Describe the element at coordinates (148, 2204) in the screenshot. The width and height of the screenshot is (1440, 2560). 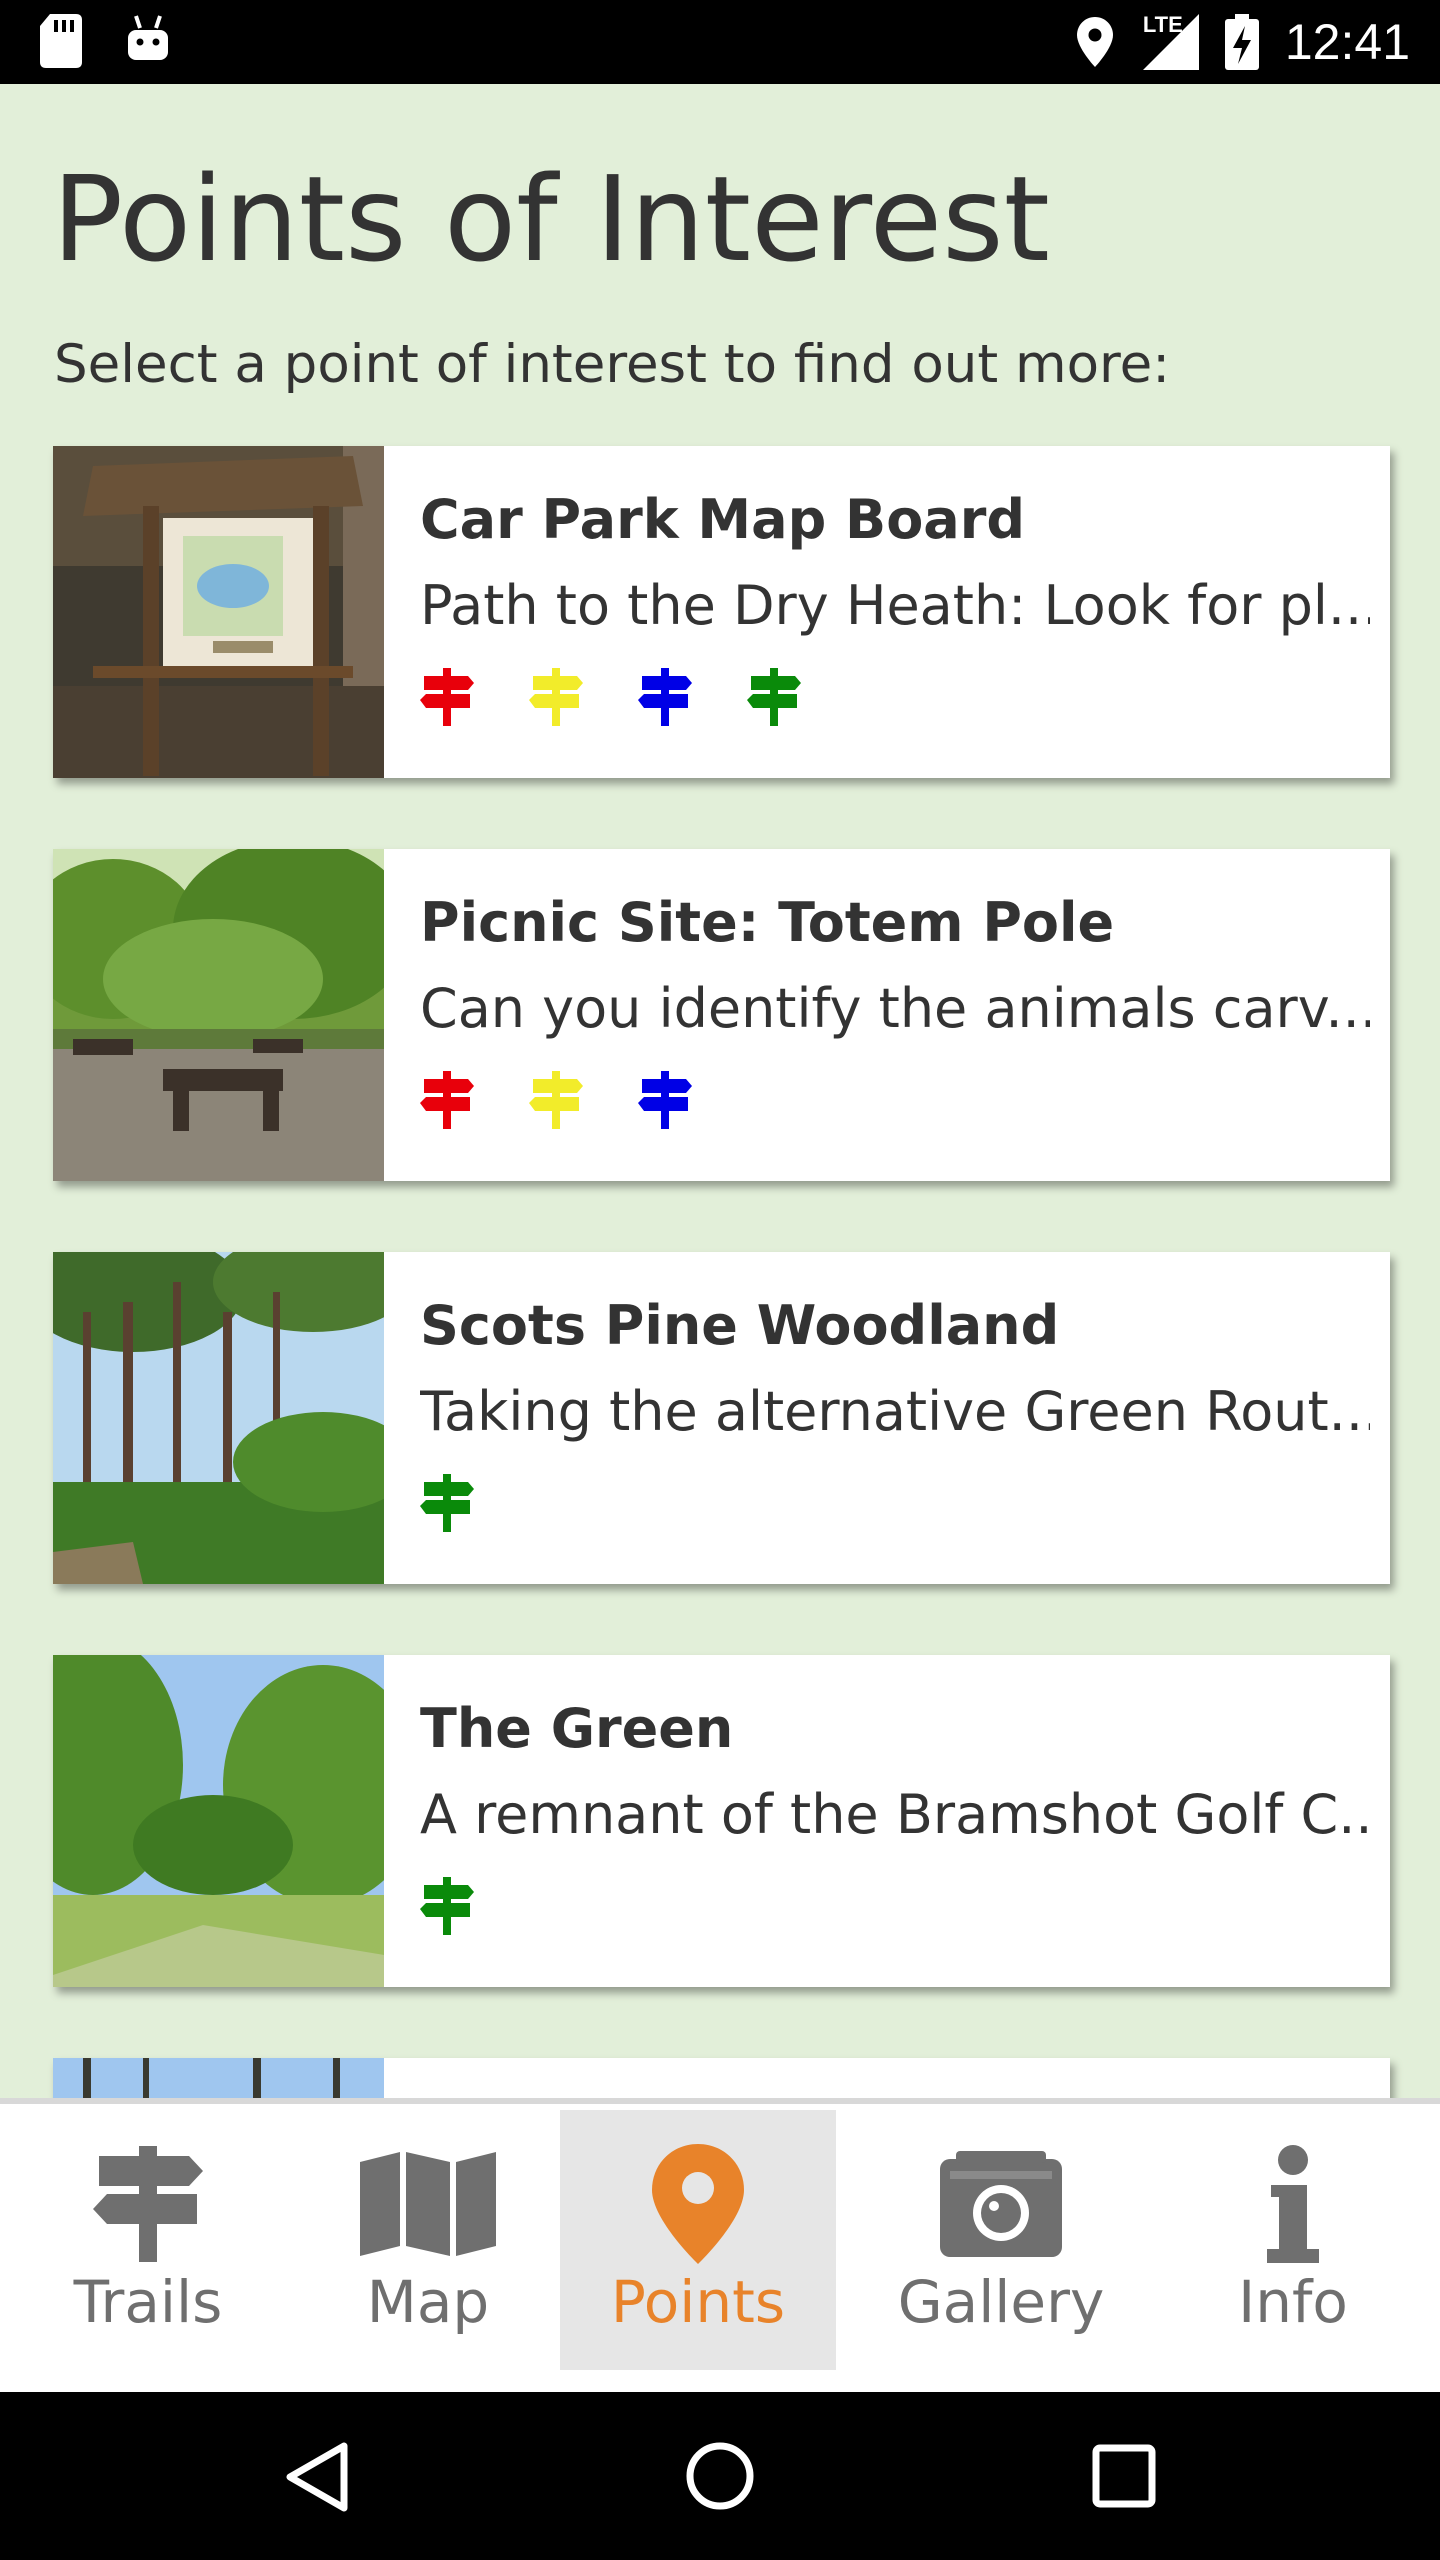
I see `signpost-icon` at that location.